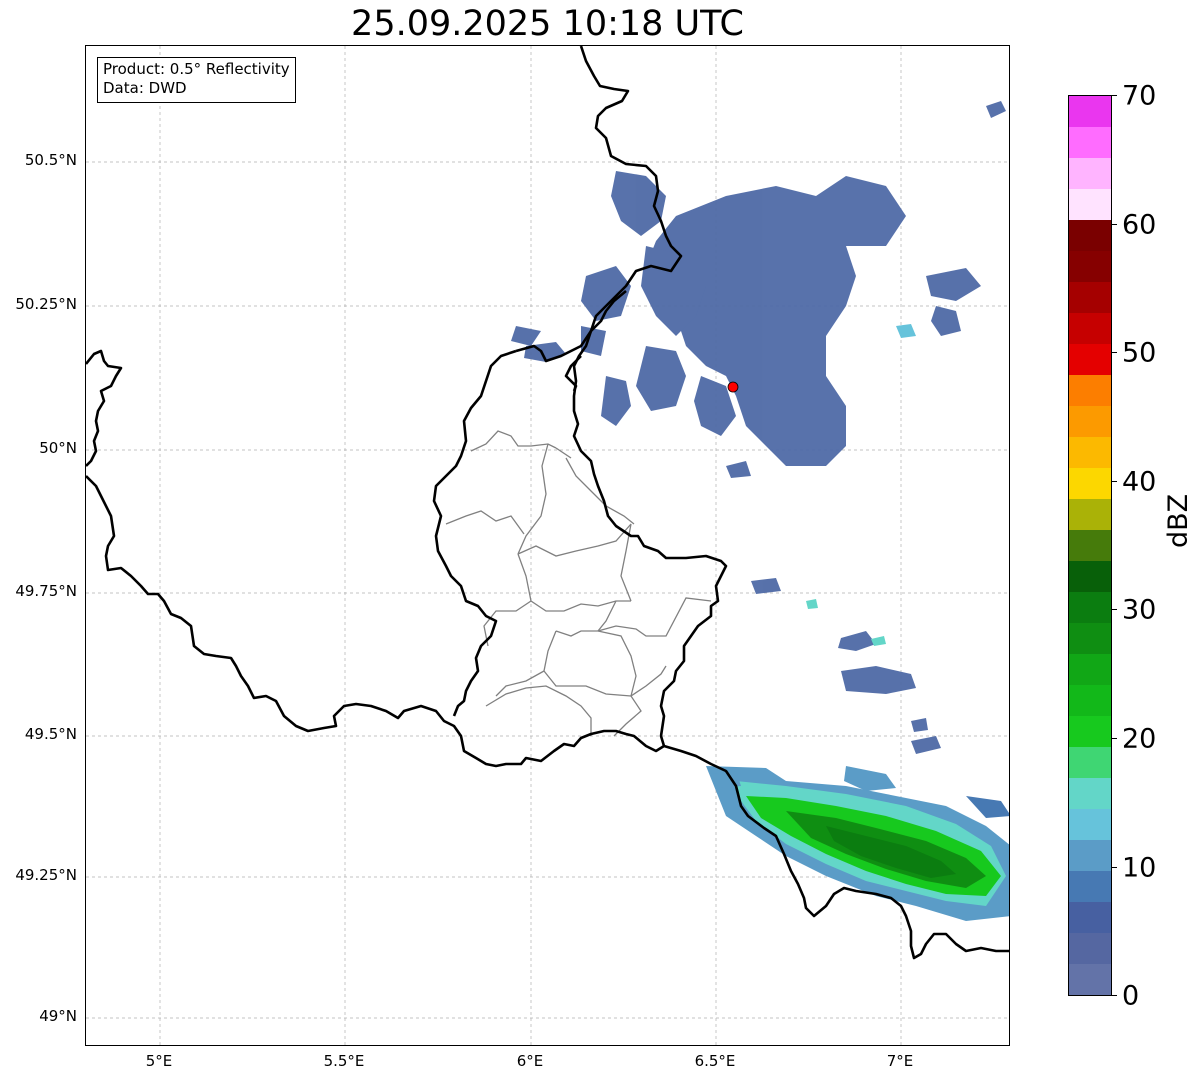 The height and width of the screenshot is (1081, 1202). I want to click on lat-tick-label: 49°N, so click(58, 1016).